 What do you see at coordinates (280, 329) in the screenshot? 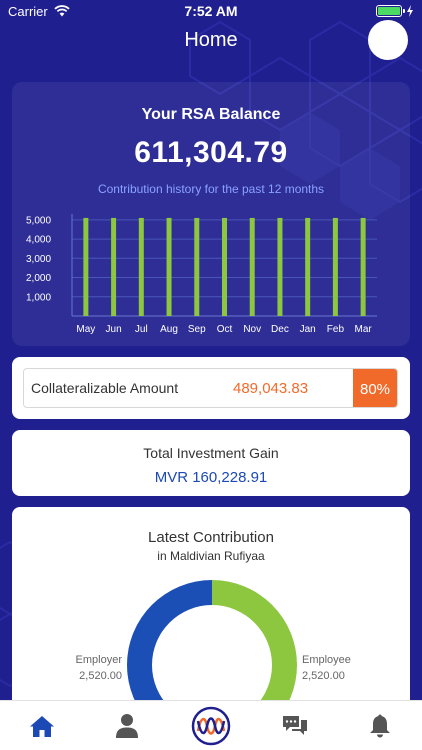
I see `x-tick-label: Dec` at bounding box center [280, 329].